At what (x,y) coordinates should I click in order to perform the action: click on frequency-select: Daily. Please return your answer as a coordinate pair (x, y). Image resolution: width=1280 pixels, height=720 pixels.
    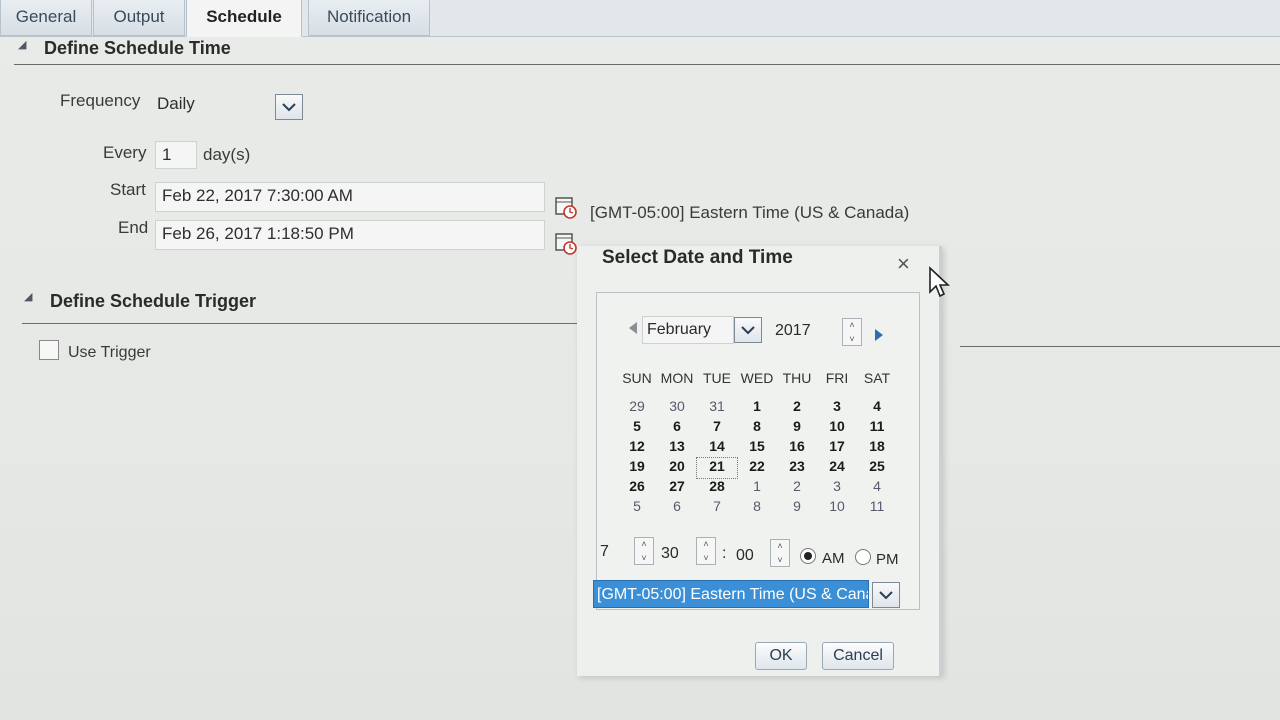
    Looking at the image, I should click on (213, 106).